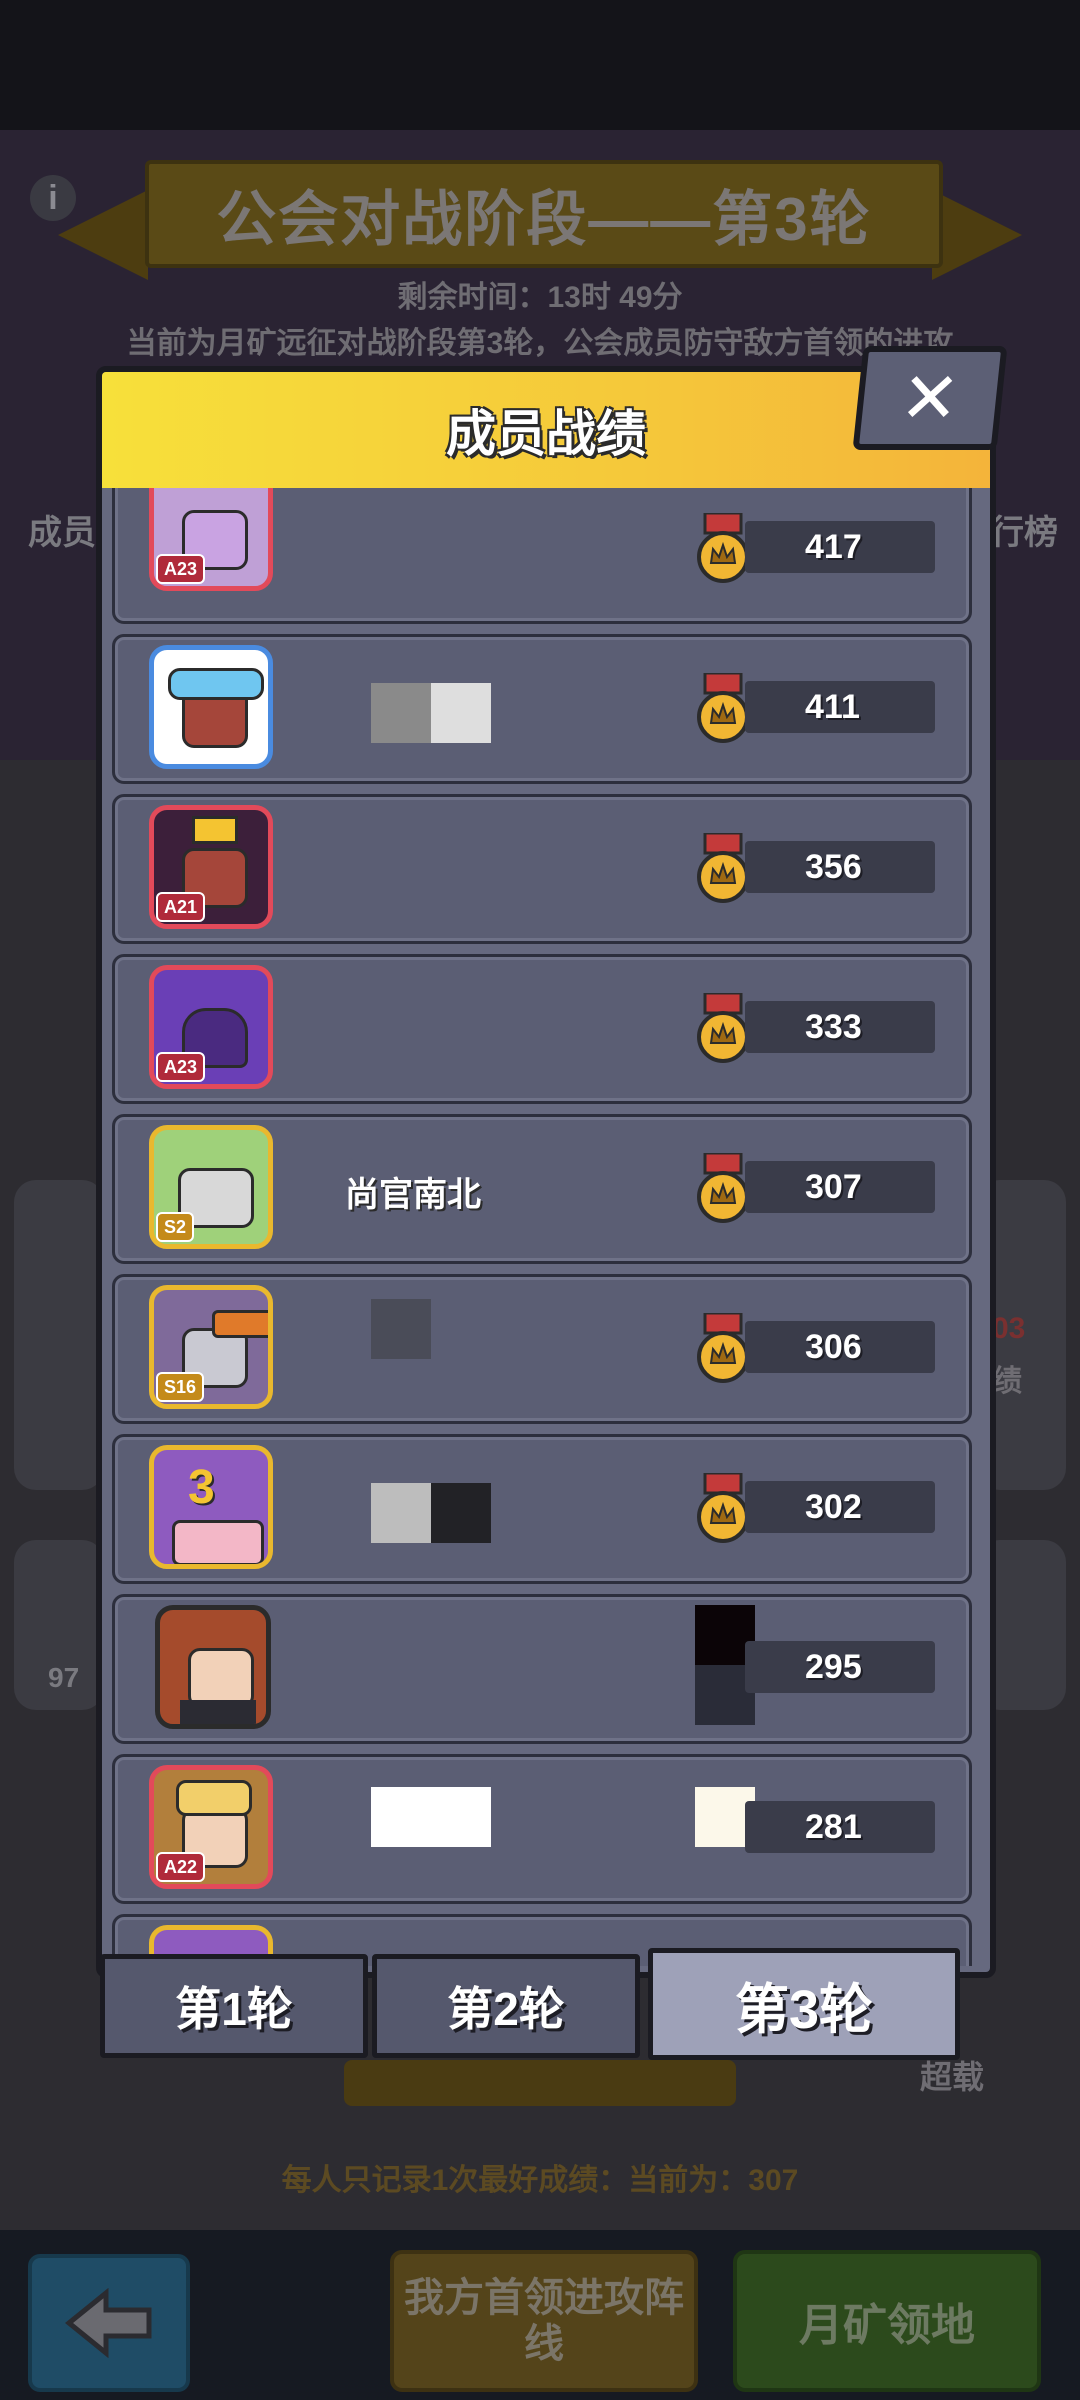  What do you see at coordinates (542, 556) in the screenshot?
I see `member-row: A23 417` at bounding box center [542, 556].